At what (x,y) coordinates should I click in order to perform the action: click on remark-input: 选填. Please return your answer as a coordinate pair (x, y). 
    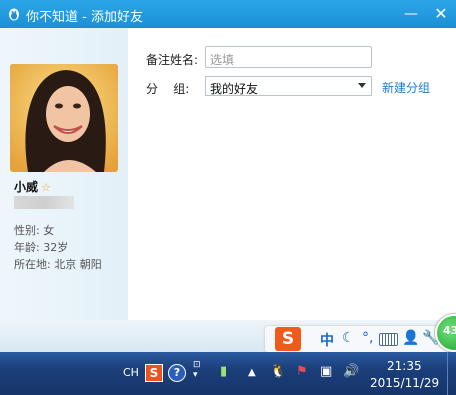
    Looking at the image, I should click on (288, 57).